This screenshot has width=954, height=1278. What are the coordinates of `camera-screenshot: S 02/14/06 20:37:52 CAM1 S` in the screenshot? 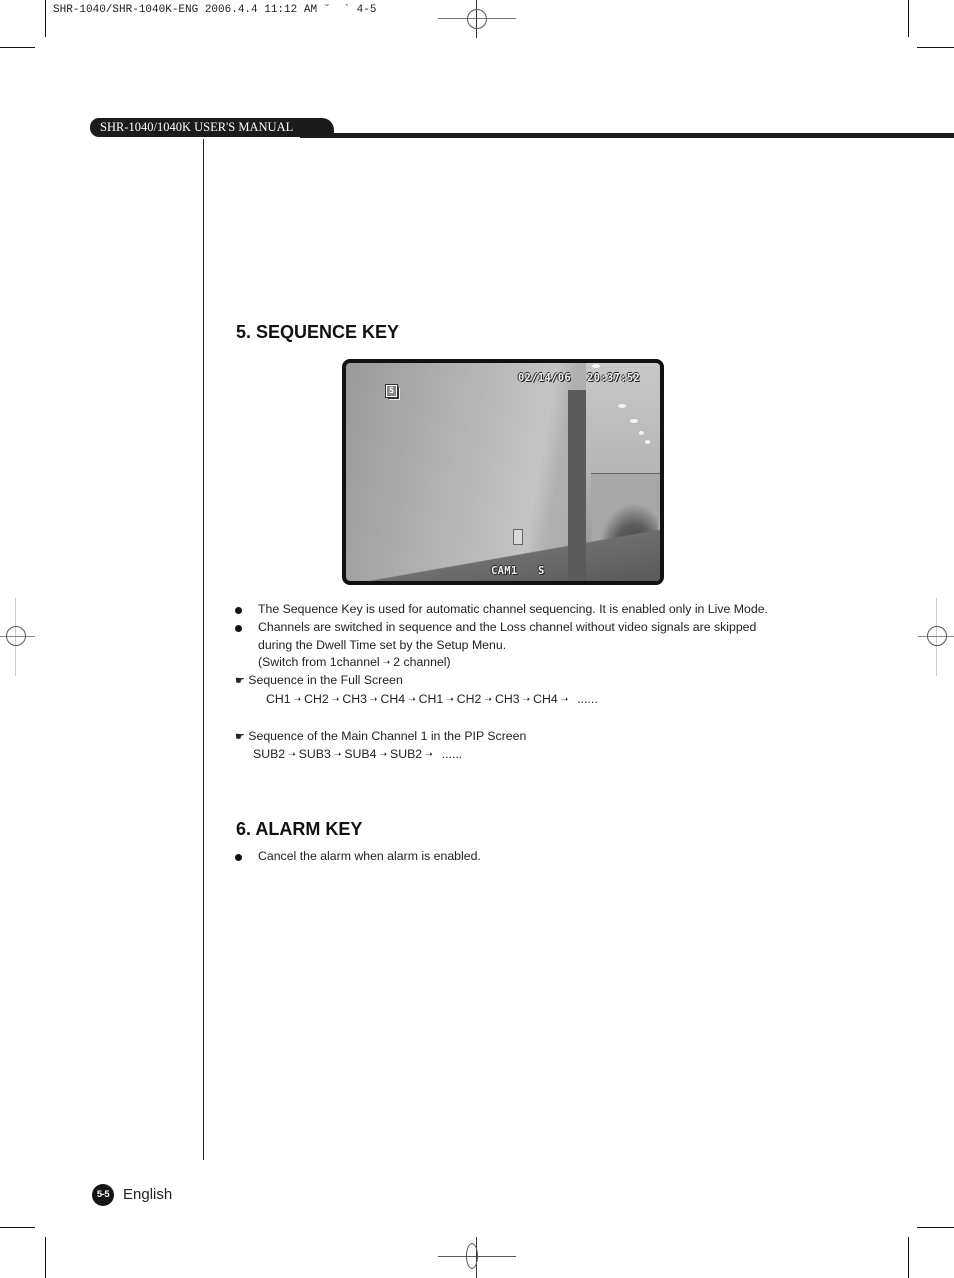 It's located at (503, 472).